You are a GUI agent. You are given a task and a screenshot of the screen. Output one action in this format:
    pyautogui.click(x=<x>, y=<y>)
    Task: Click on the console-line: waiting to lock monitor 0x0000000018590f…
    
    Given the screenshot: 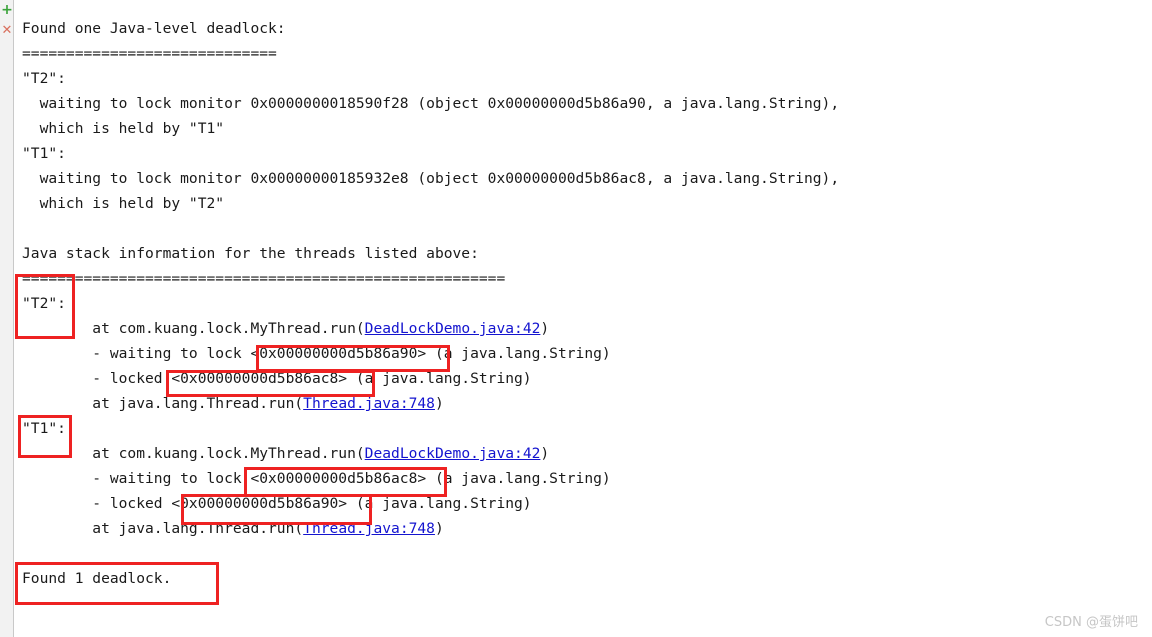 What is the action you would take?
    pyautogui.click(x=431, y=103)
    